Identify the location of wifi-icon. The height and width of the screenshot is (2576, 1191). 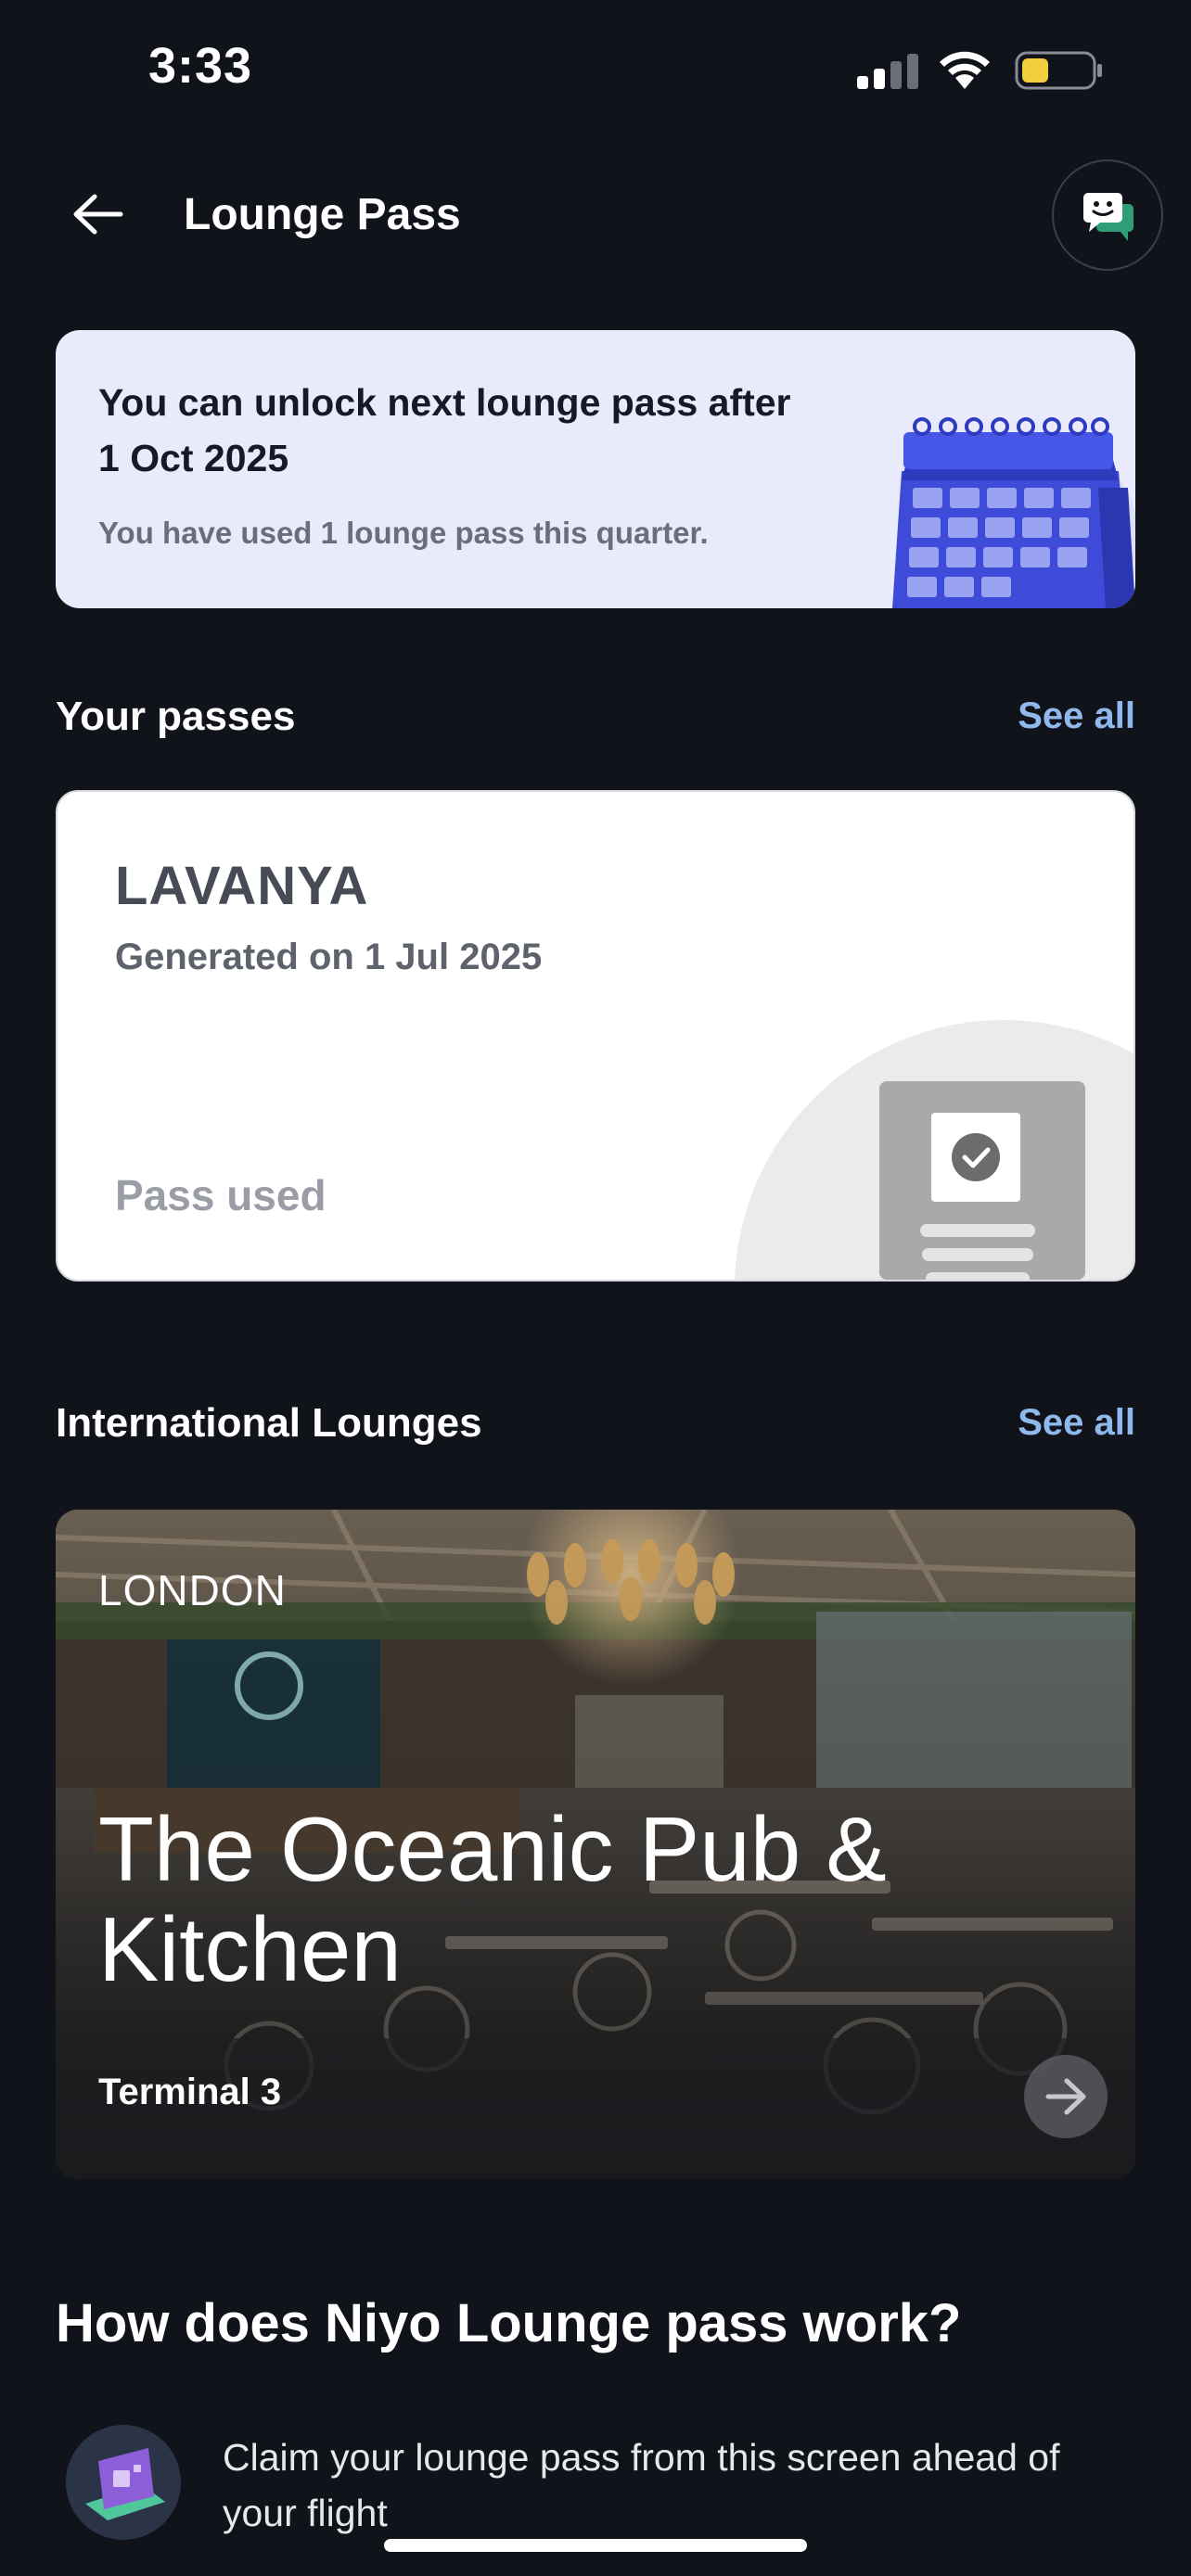
(965, 70).